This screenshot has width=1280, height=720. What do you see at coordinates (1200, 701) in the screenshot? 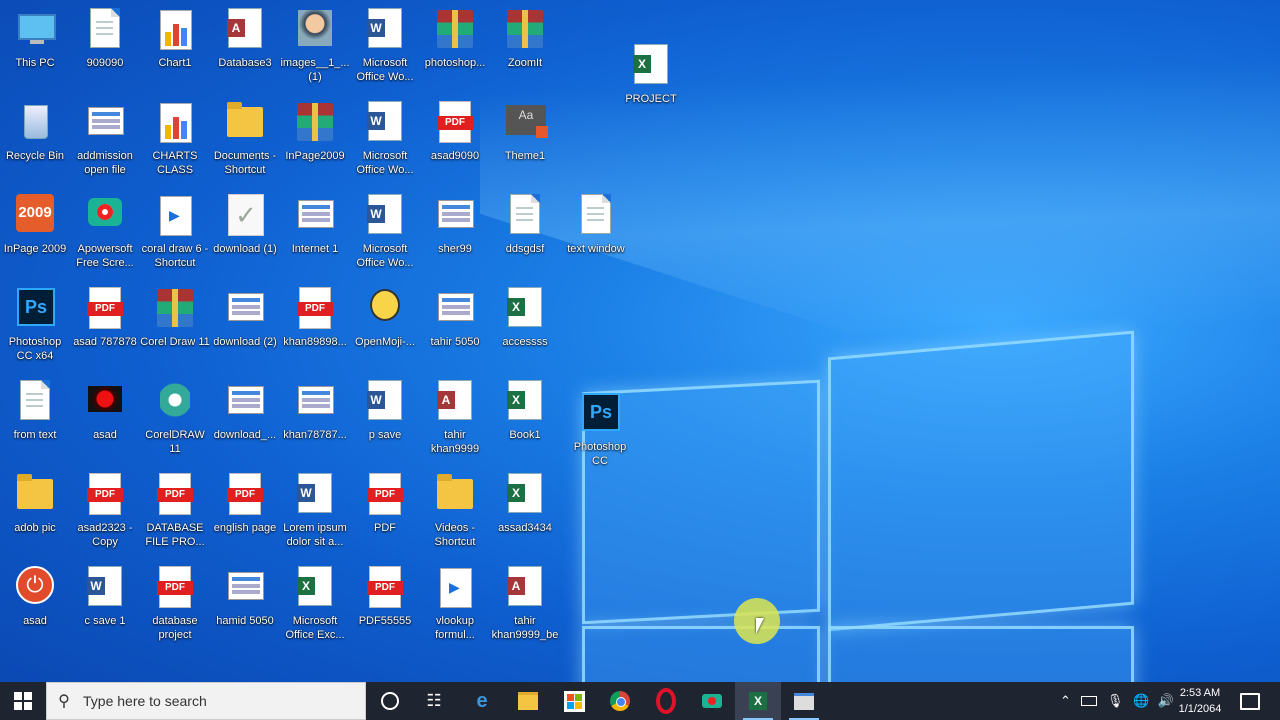
I see `clock: 2:53 AM 1/1/2064` at bounding box center [1200, 701].